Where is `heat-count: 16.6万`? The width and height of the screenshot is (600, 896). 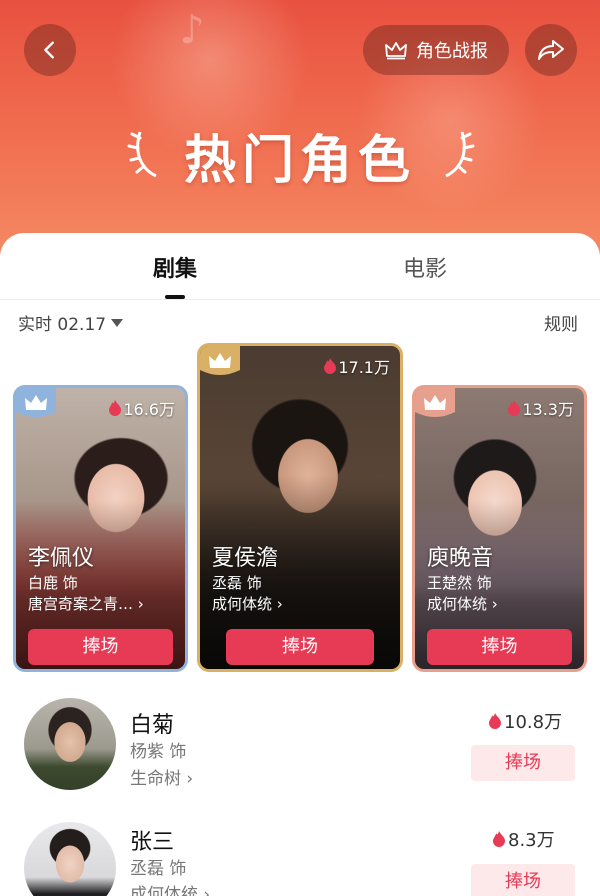 heat-count: 16.6万 is located at coordinates (142, 408).